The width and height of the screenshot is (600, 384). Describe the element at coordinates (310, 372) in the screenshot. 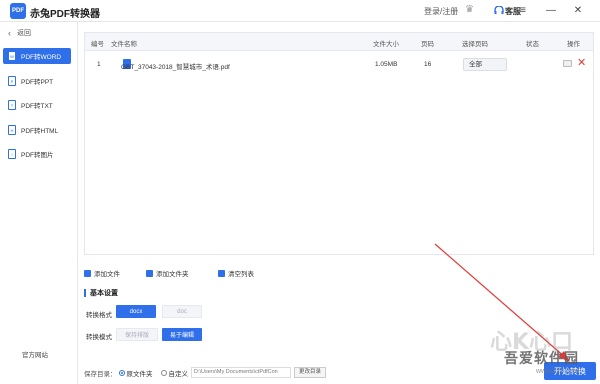

I see `change-directory-button: 更改目录` at that location.